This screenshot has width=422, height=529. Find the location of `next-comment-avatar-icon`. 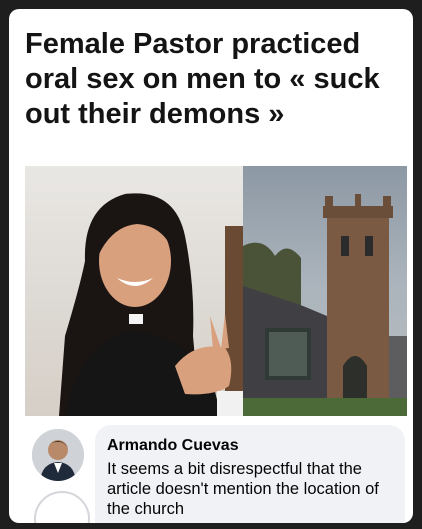

next-comment-avatar-icon is located at coordinates (62, 507).